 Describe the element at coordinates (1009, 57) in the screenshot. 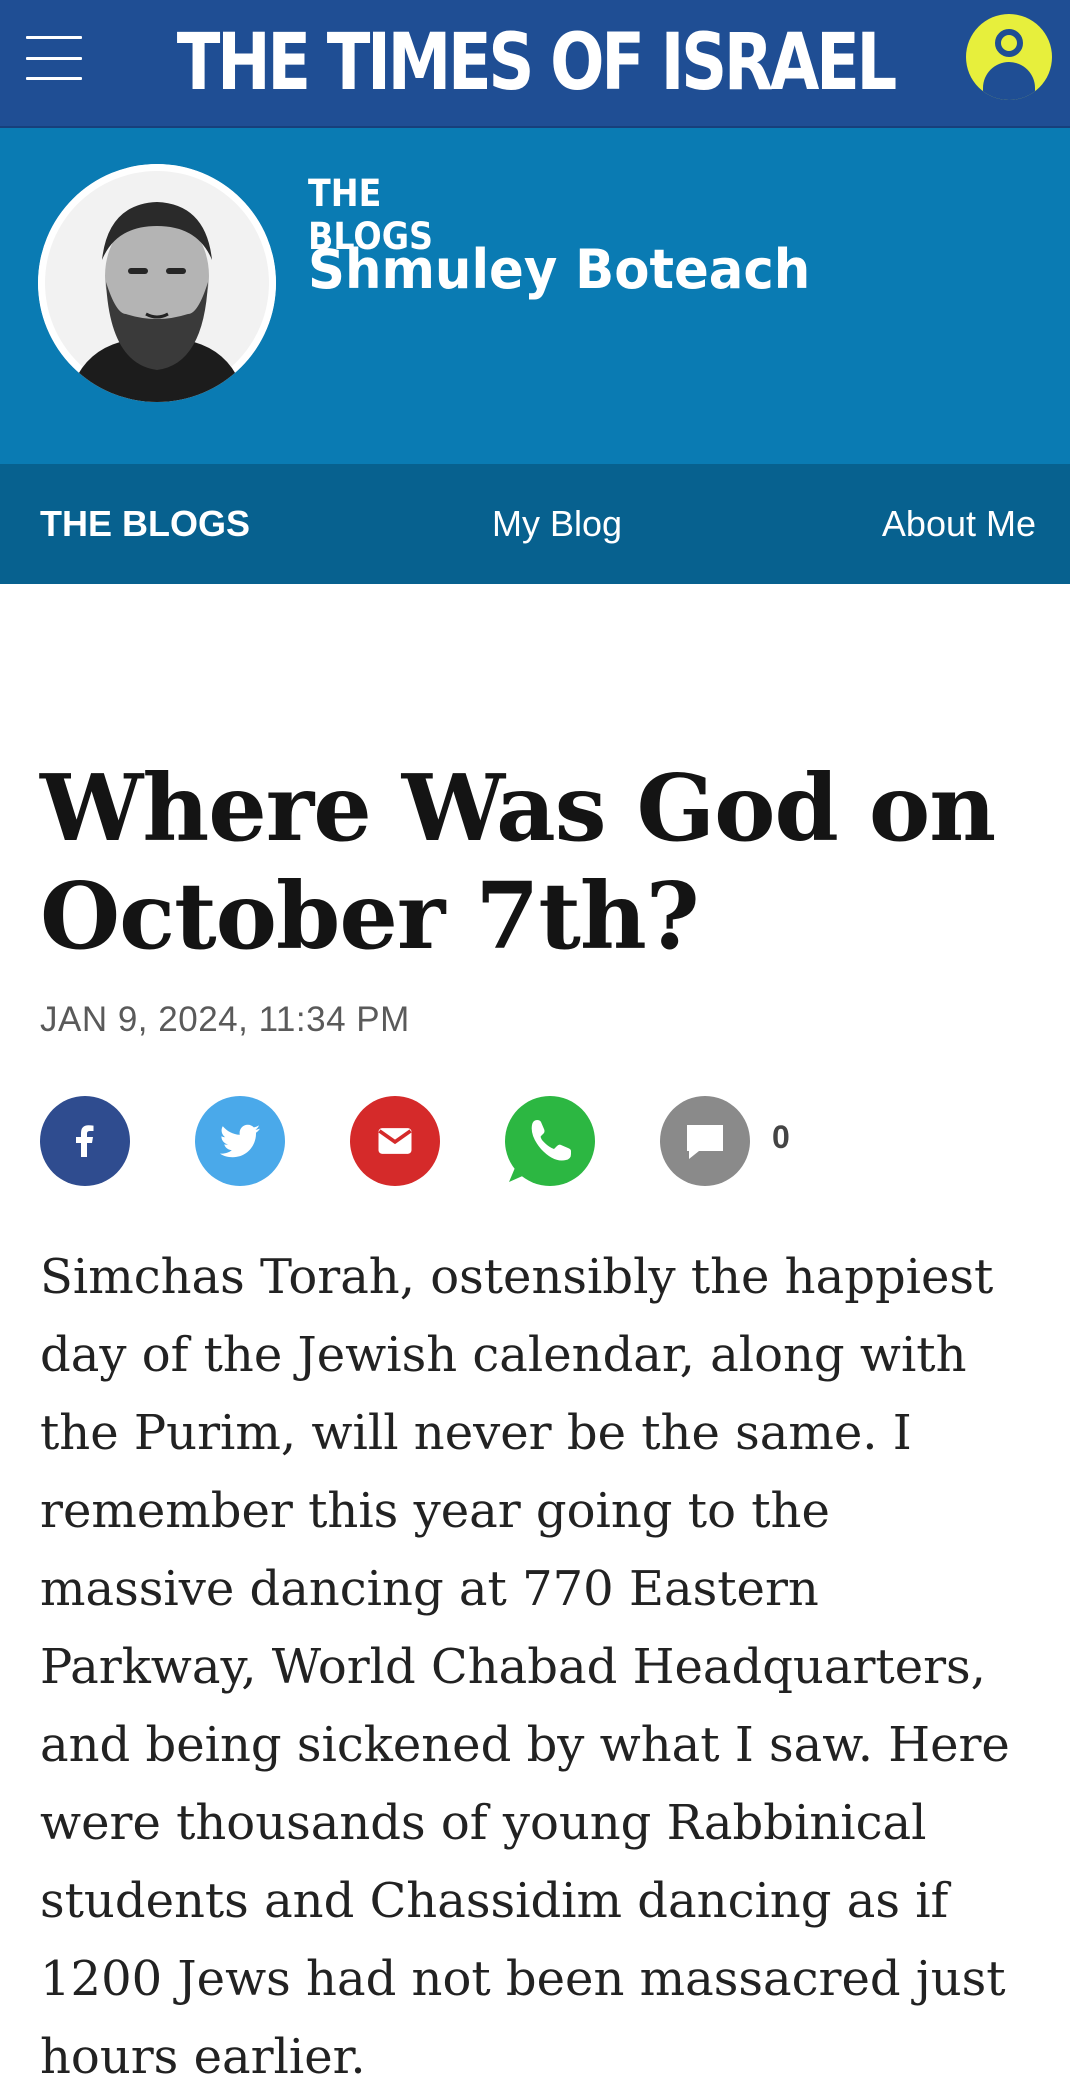

I see `user-account-icon` at that location.